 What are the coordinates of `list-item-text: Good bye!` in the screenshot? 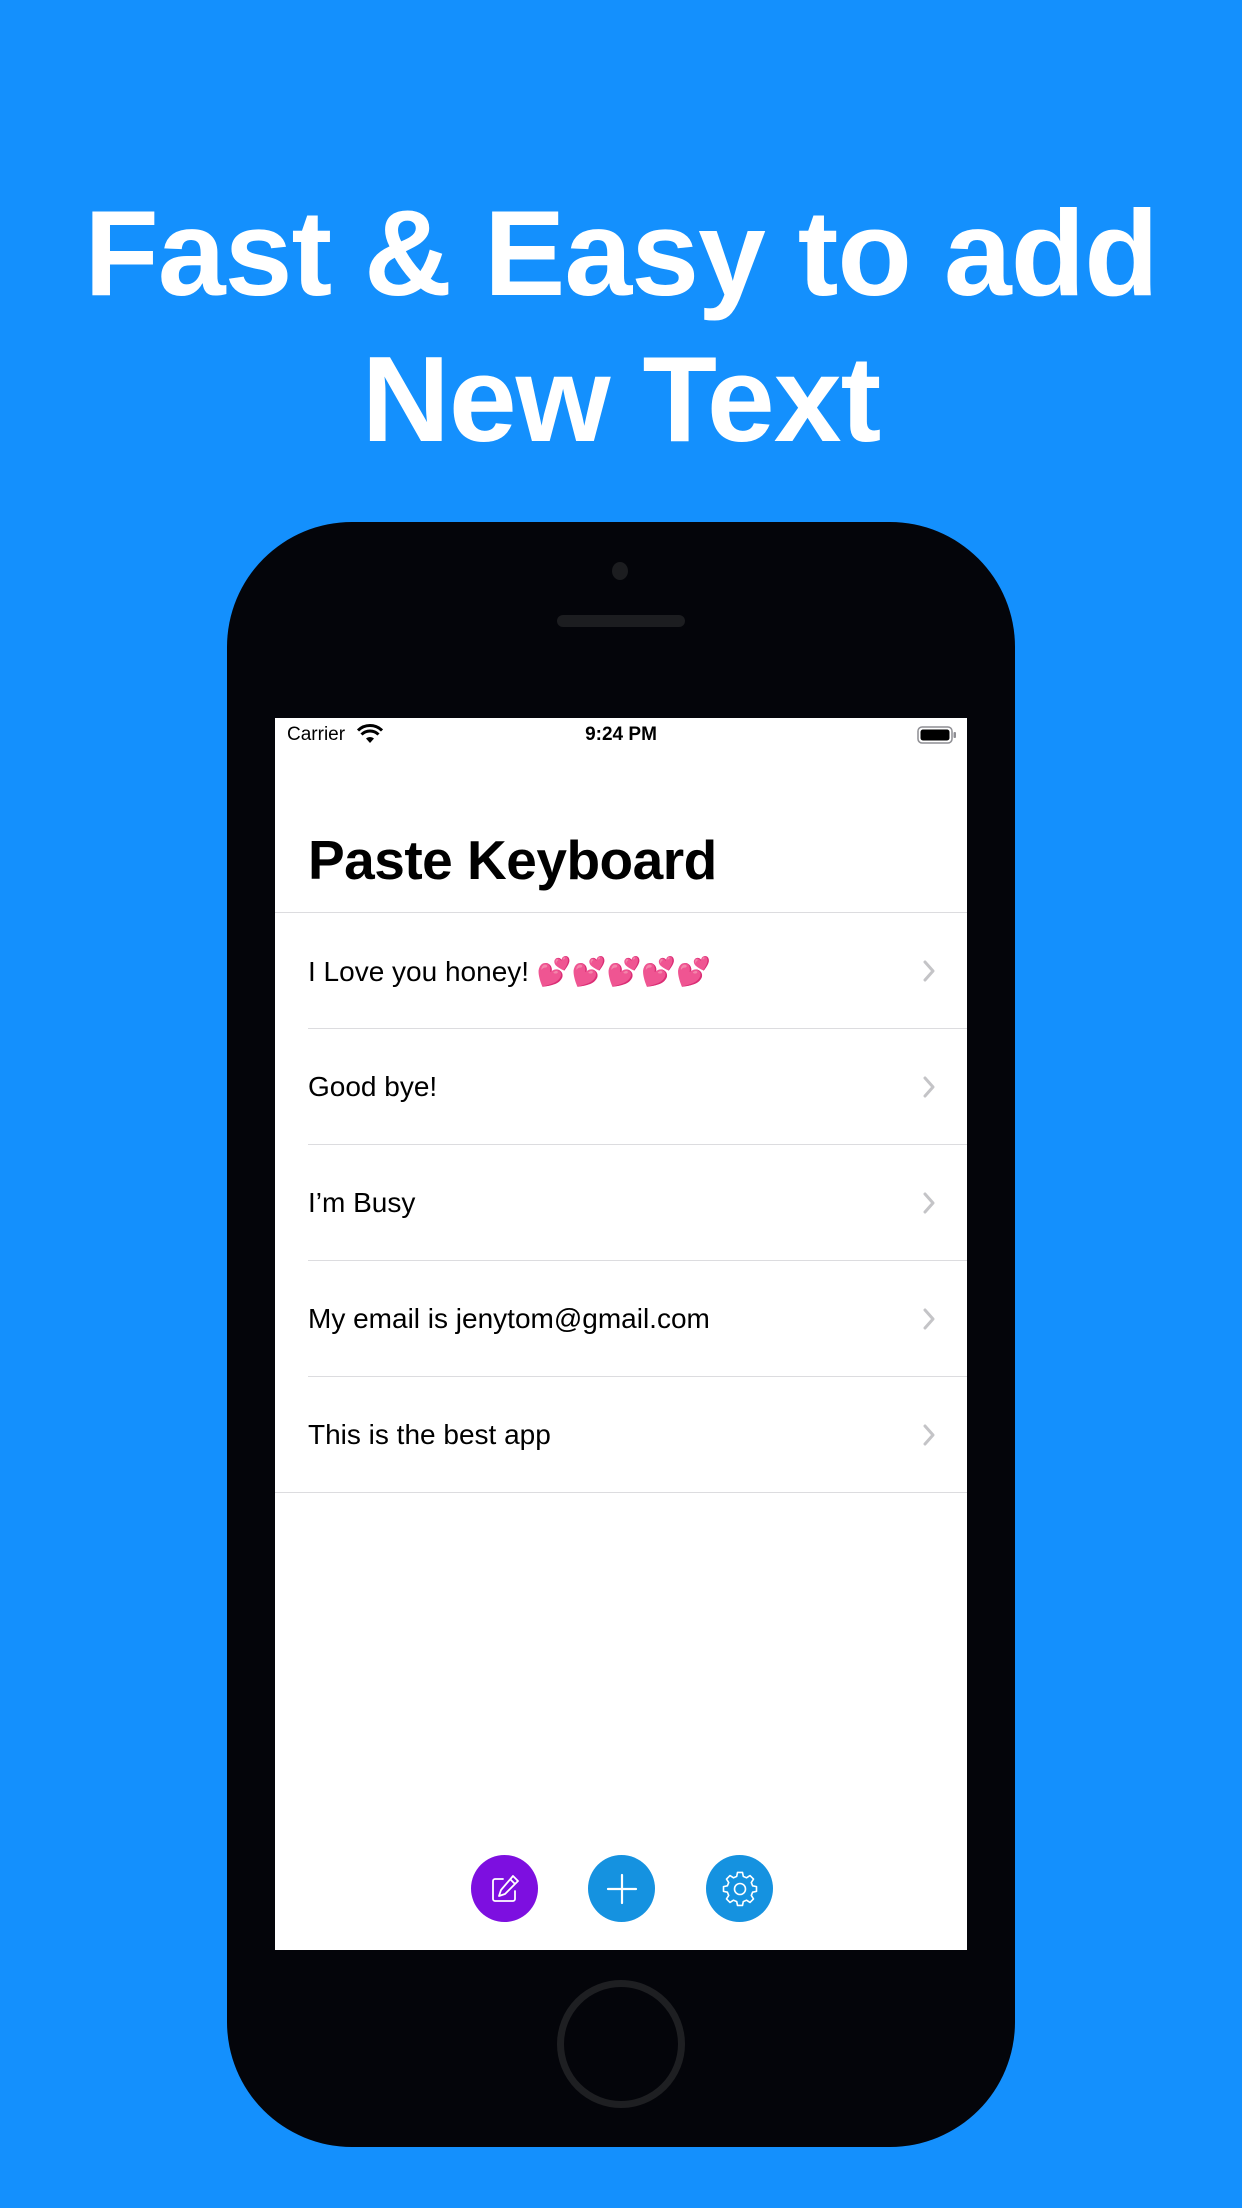 It's located at (373, 1086).